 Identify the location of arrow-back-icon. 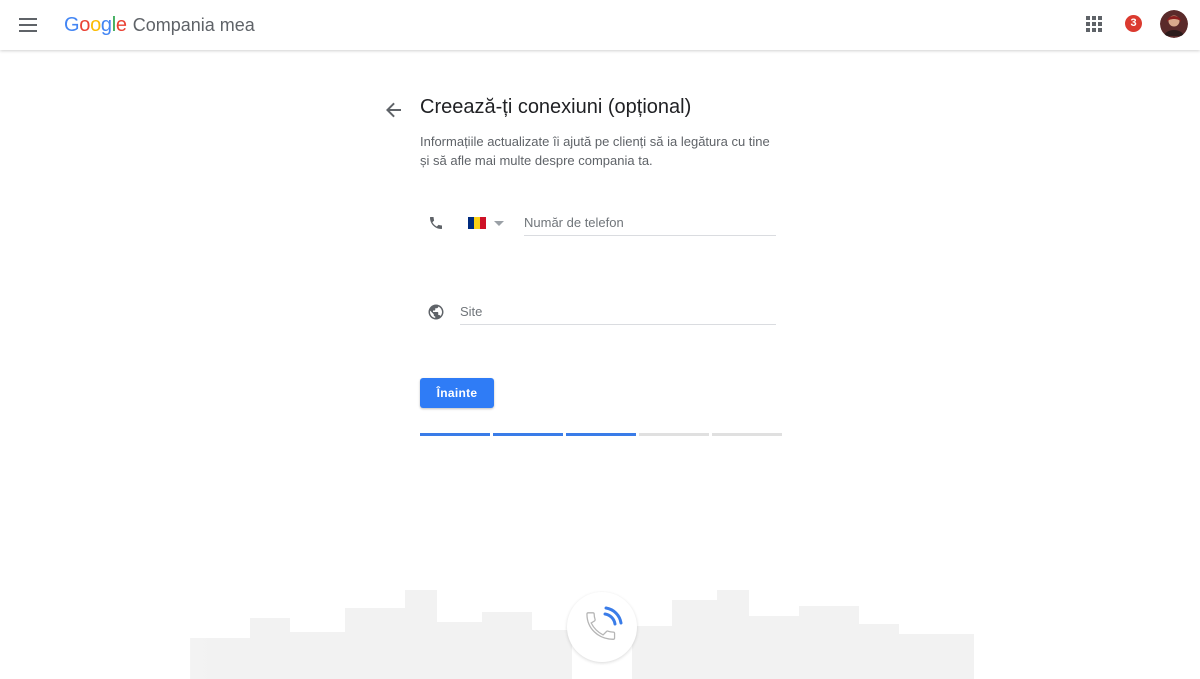
(393, 110).